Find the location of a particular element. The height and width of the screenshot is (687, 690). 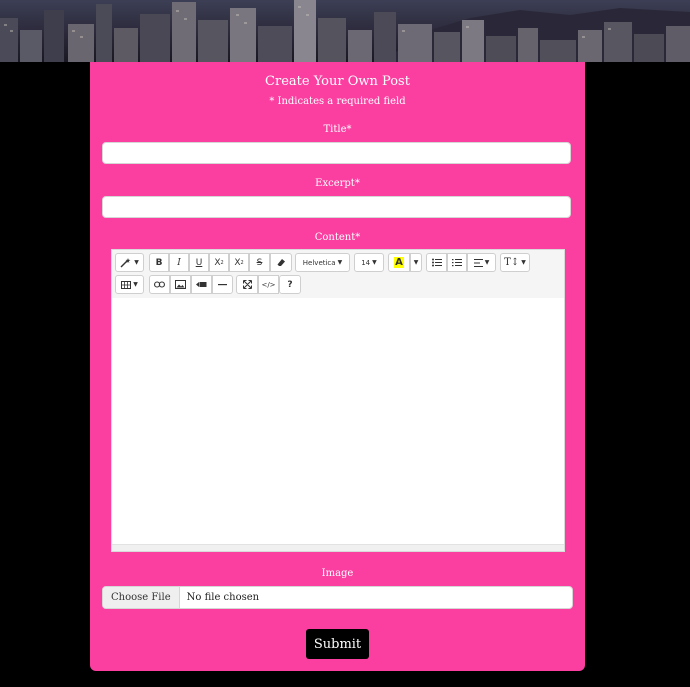

underline-button: U is located at coordinates (199, 262).